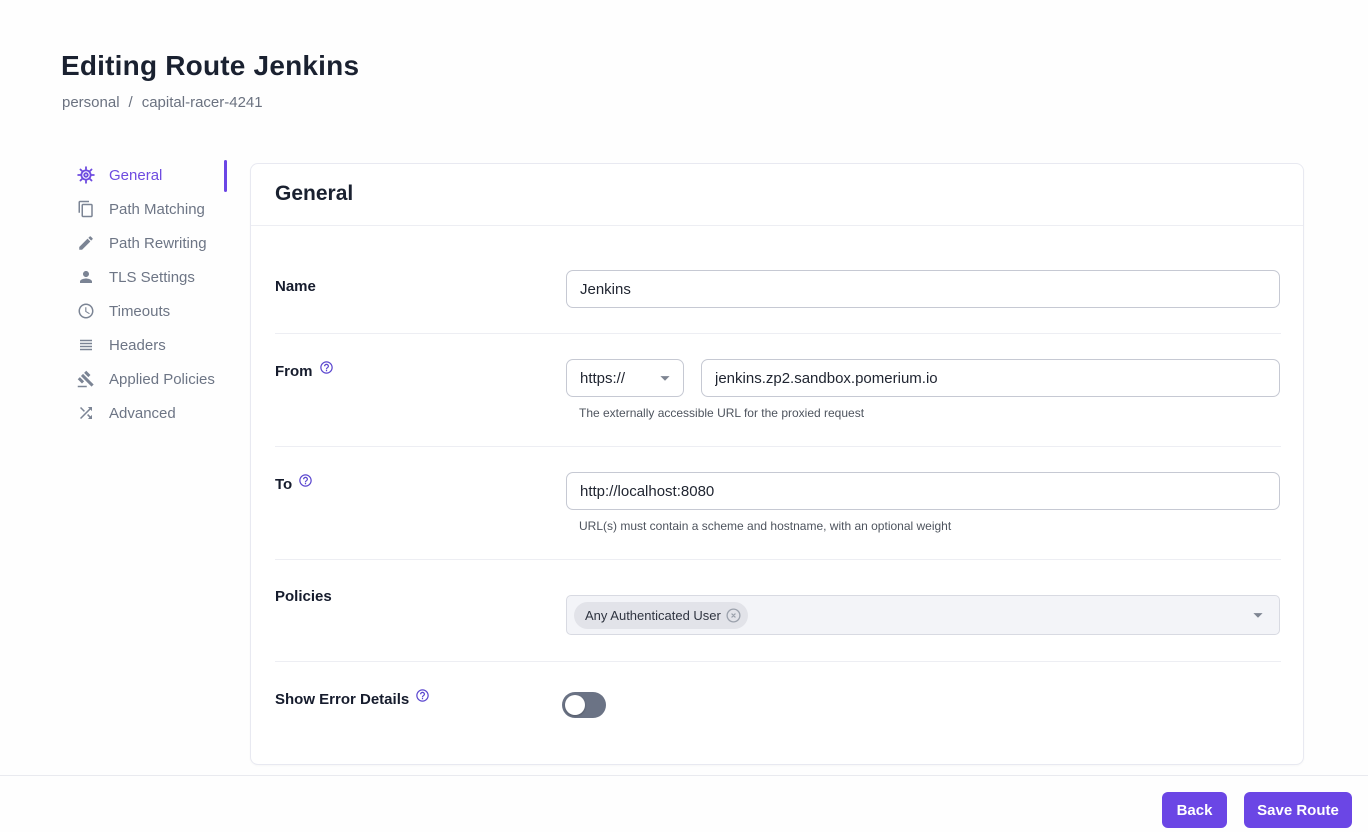  Describe the element at coordinates (733, 615) in the screenshot. I see `circle-x-icon` at that location.